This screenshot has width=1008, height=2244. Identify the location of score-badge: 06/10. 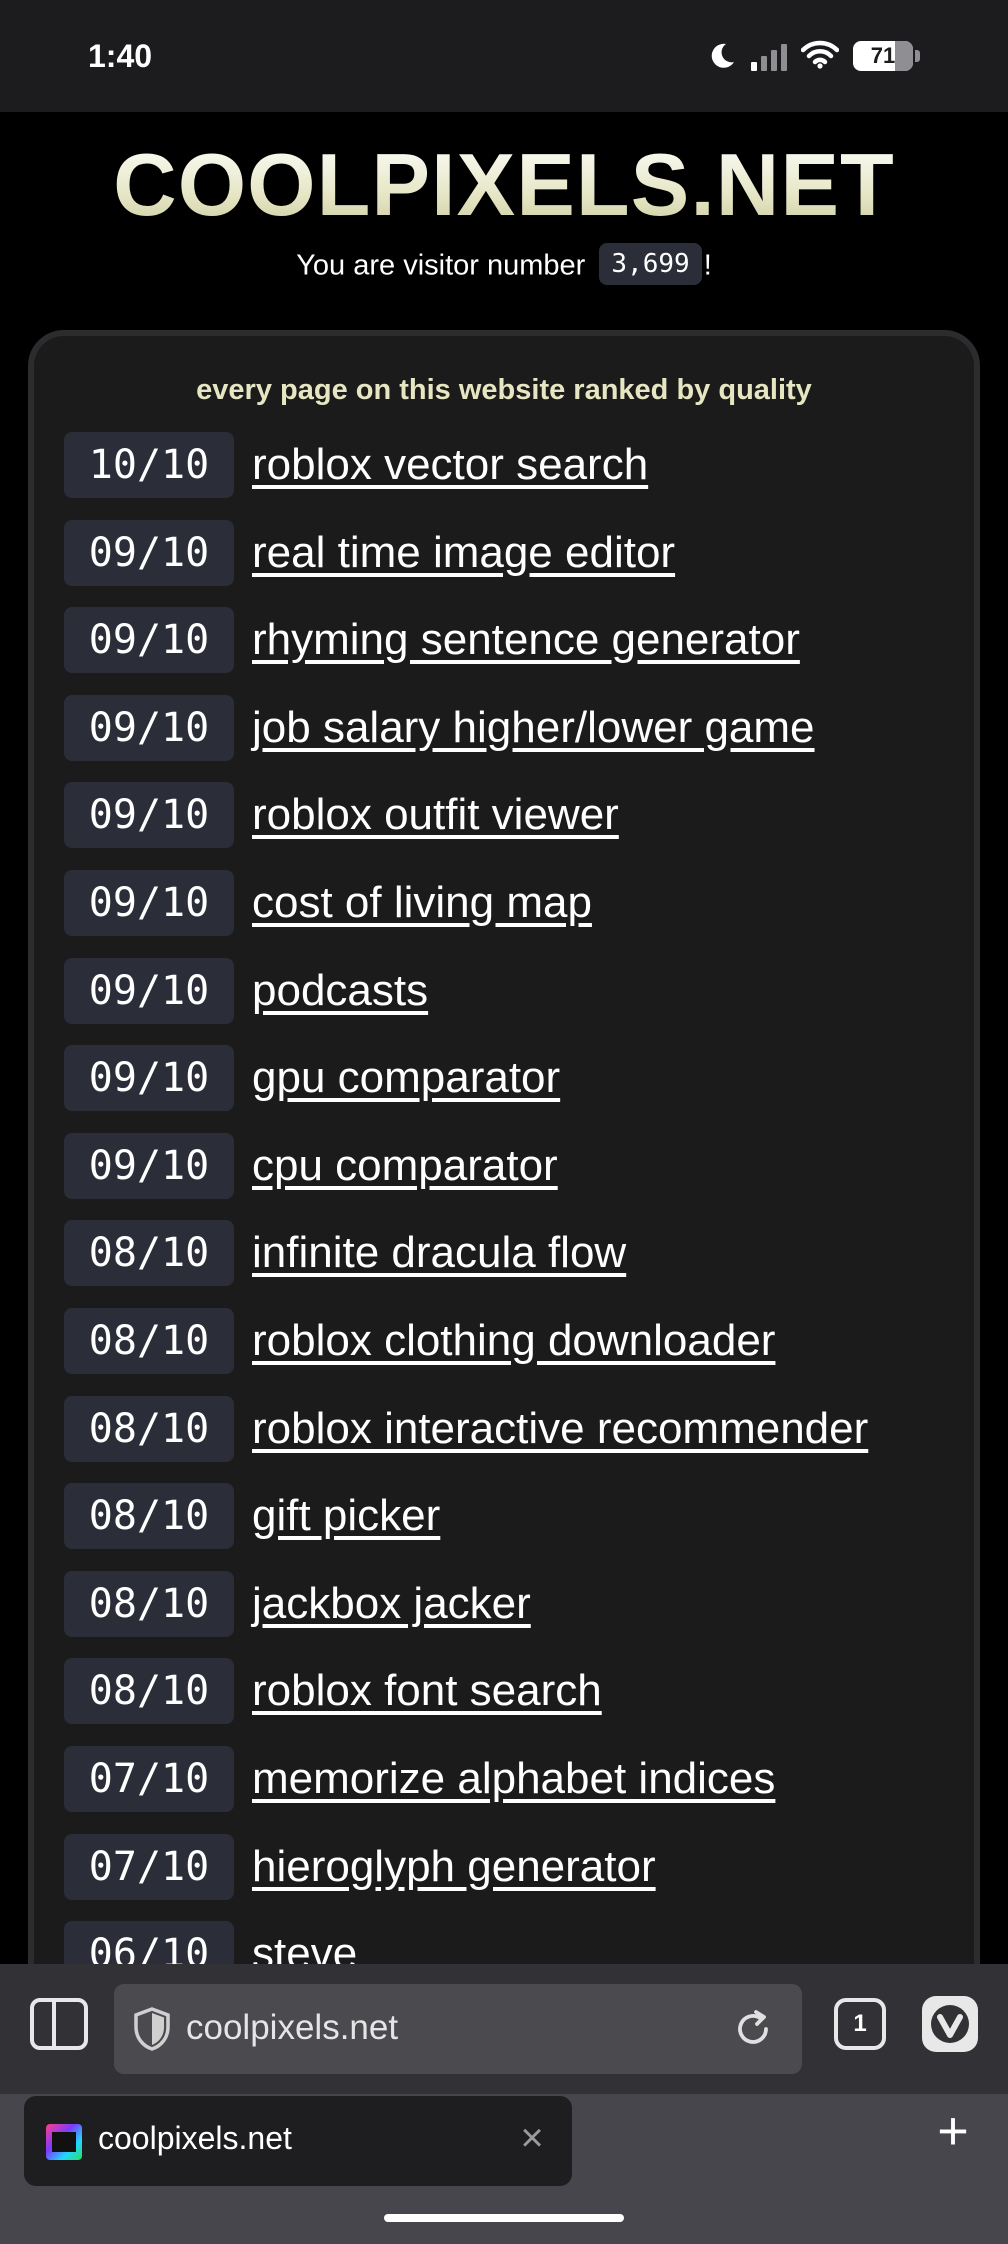
(149, 1942).